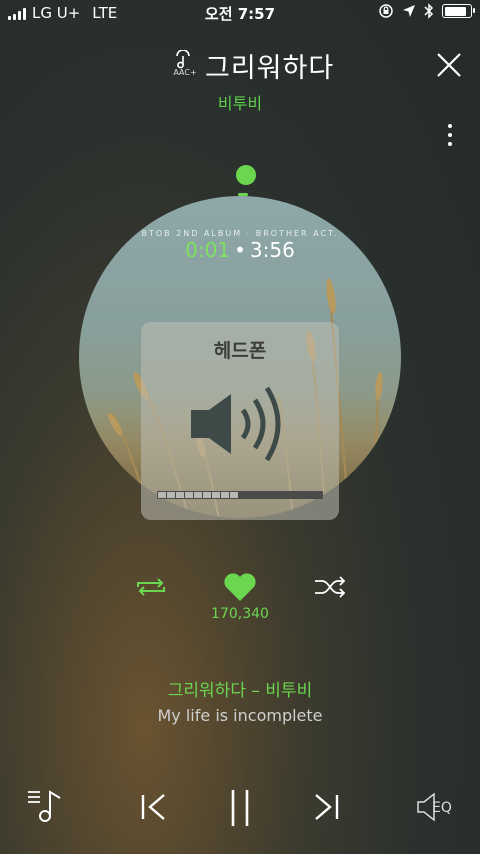 This screenshot has height=854, width=480. What do you see at coordinates (330, 587) in the screenshot?
I see `shuffle-icon` at bounding box center [330, 587].